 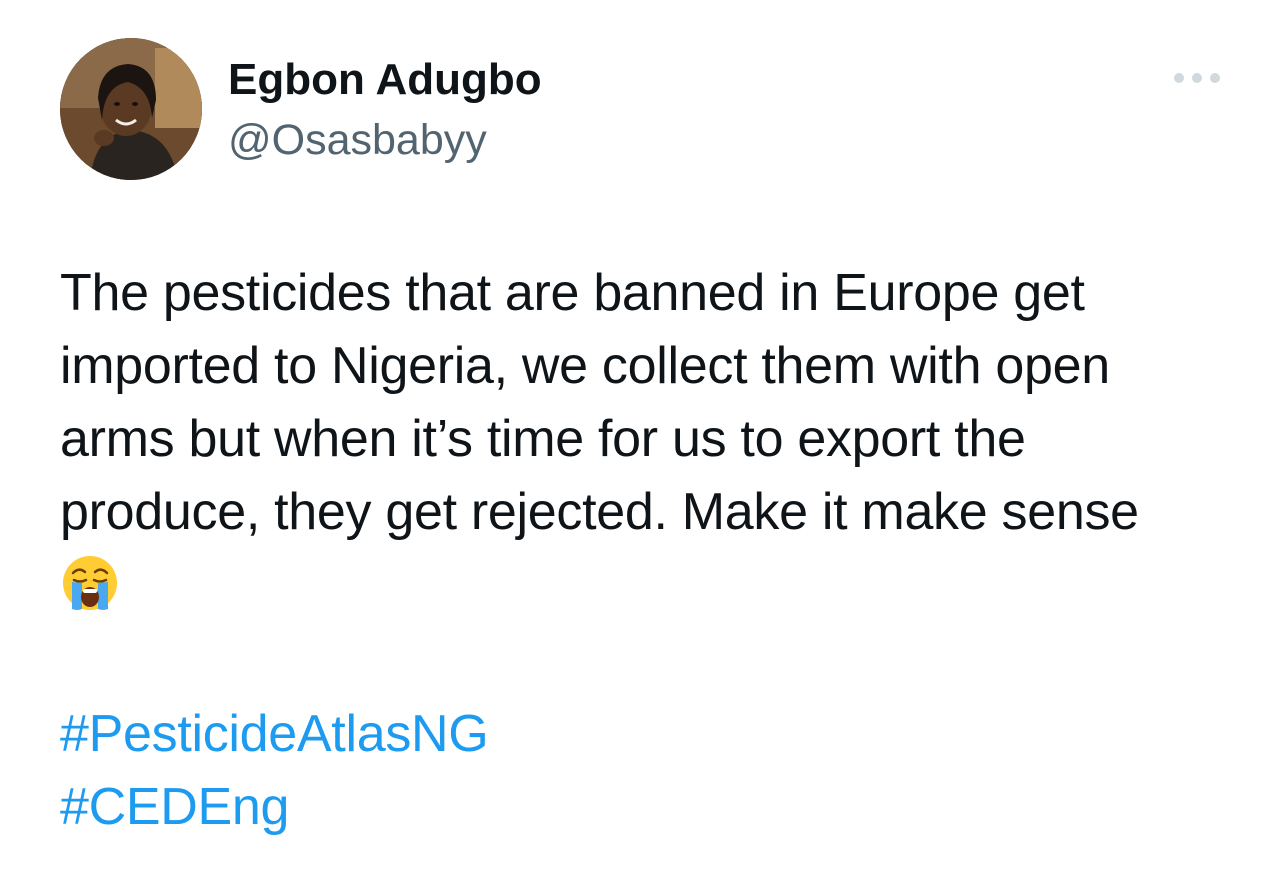 I want to click on more-horizontal-icon, so click(x=1197, y=78).